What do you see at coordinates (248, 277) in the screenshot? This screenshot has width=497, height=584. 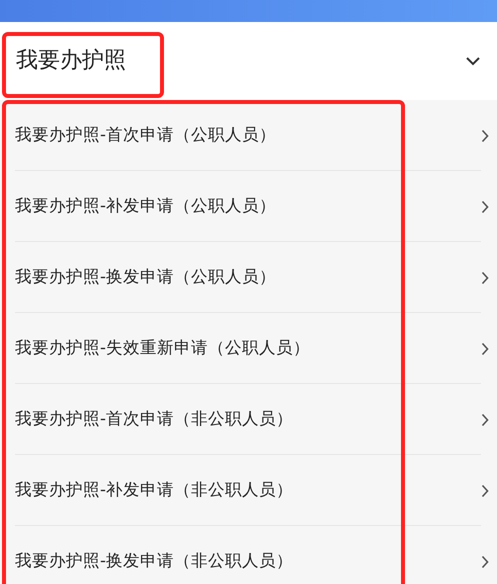 I see `list-item: 我要办护照-换发申请（公职人员）` at bounding box center [248, 277].